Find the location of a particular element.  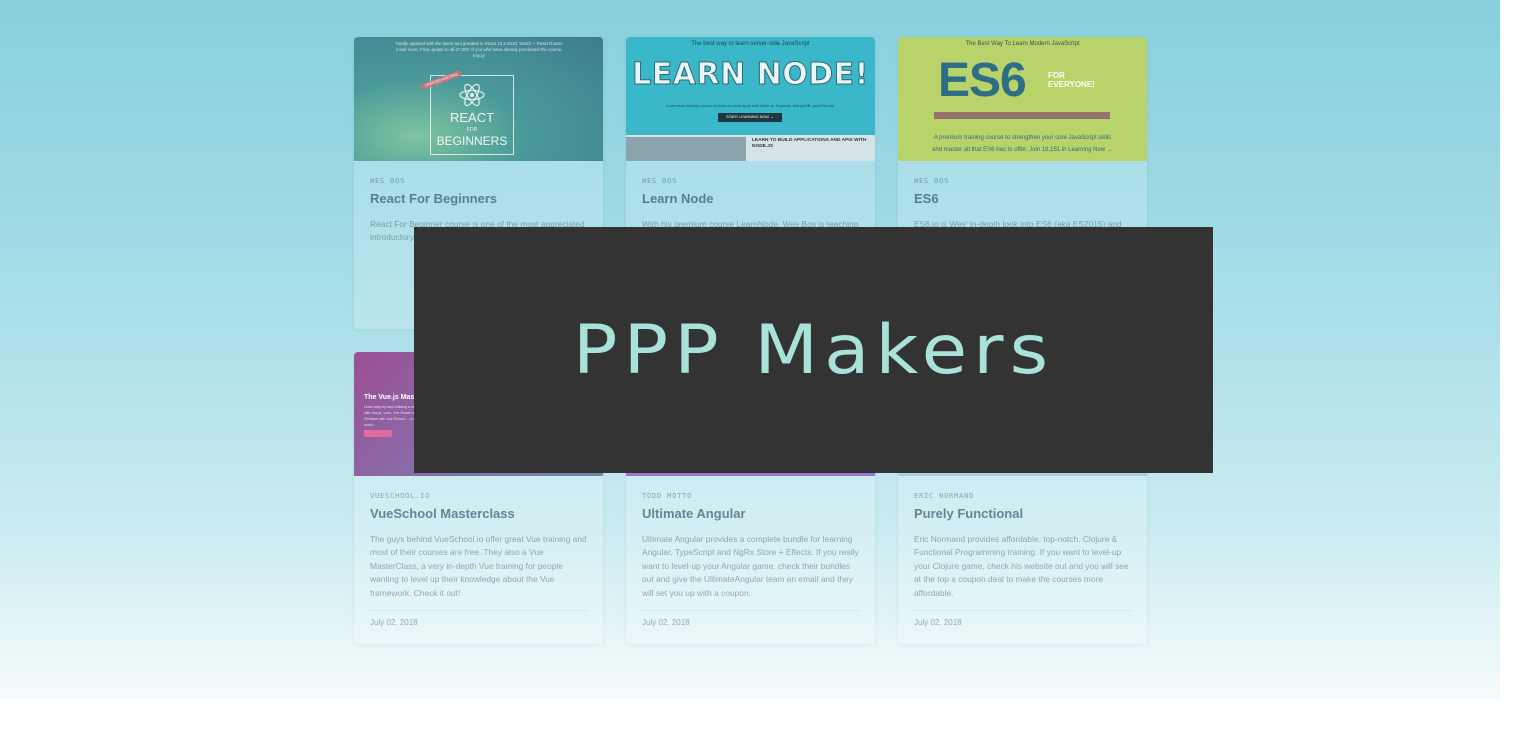

thumbnail-screenshot is located at coordinates (686, 149).